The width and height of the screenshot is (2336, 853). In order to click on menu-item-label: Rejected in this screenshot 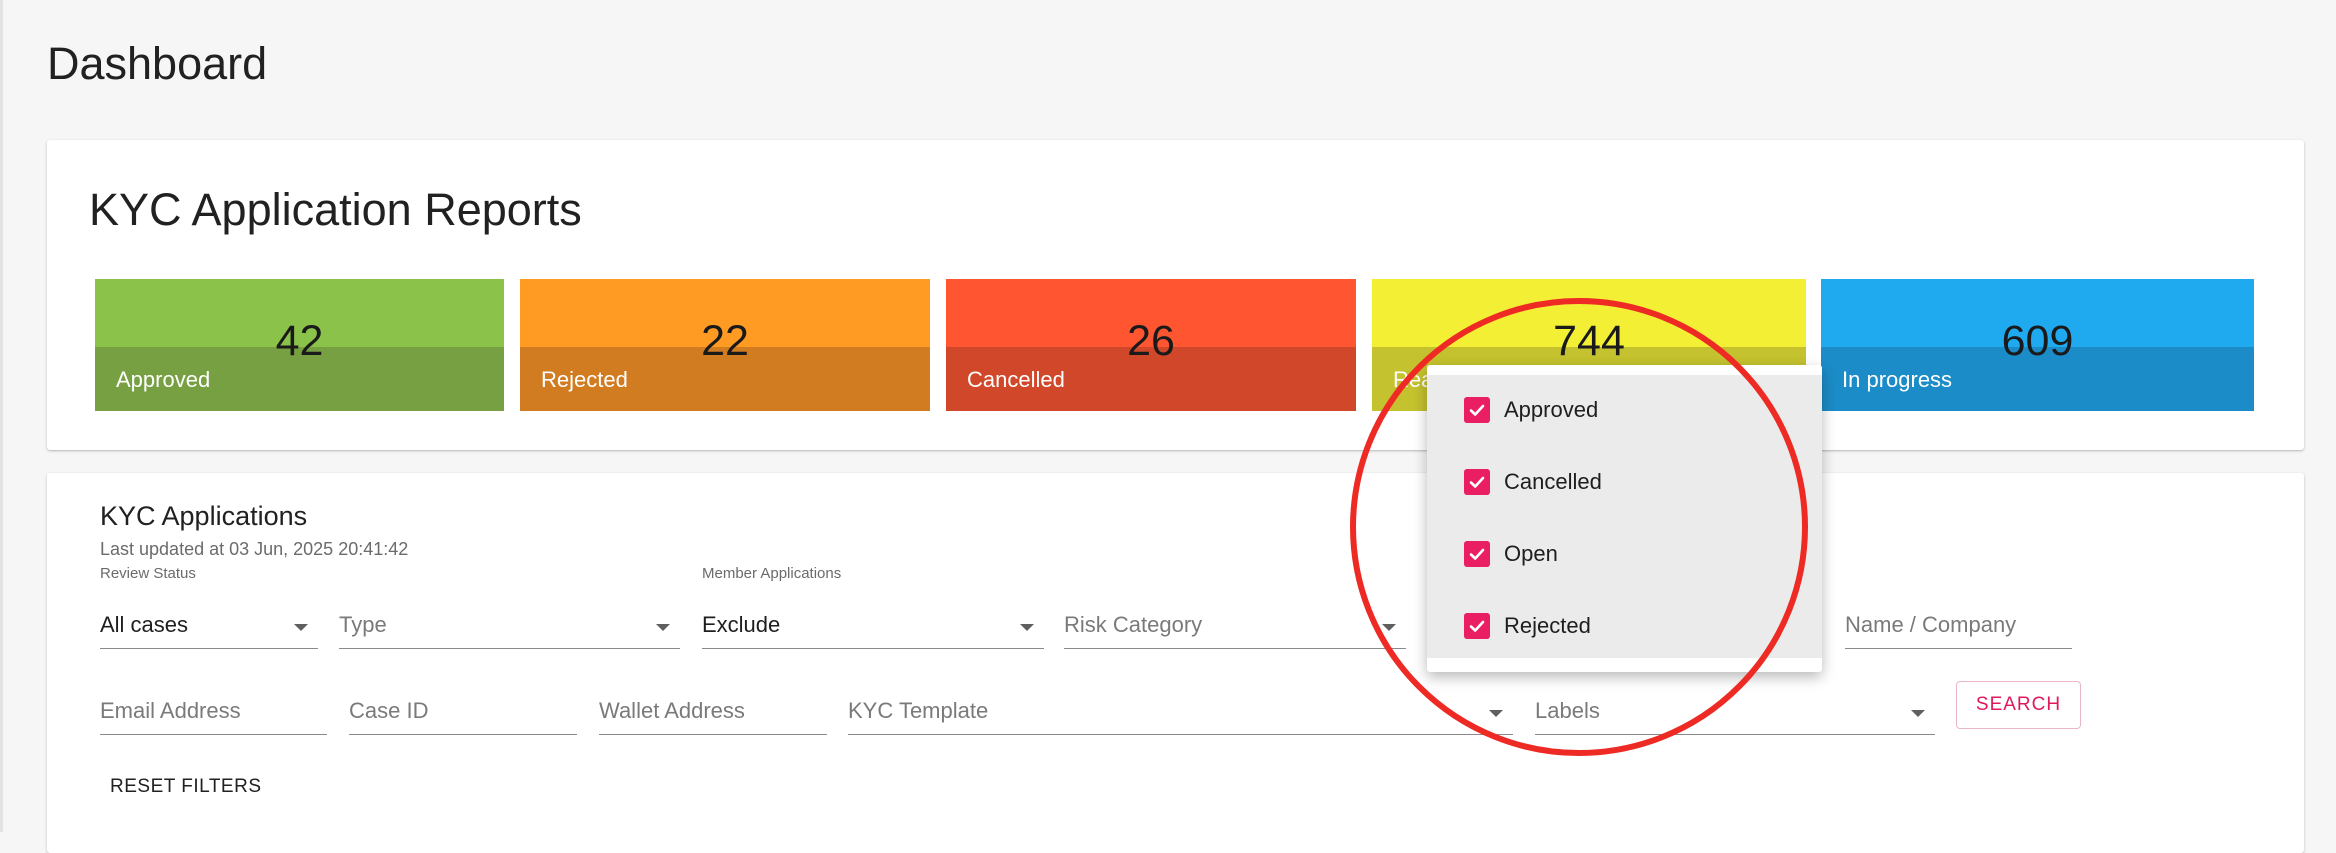, I will do `click(1547, 625)`.